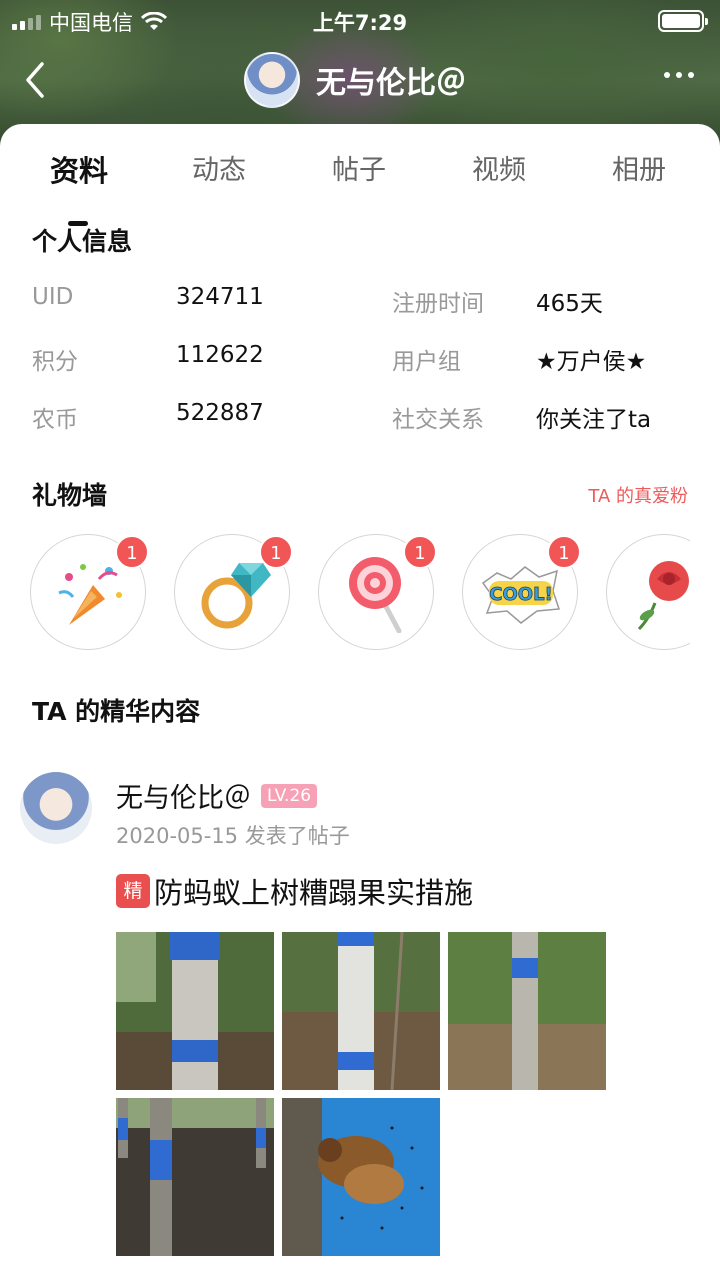 The width and height of the screenshot is (720, 1280). What do you see at coordinates (53, 297) in the screenshot?
I see `info-label: UID` at bounding box center [53, 297].